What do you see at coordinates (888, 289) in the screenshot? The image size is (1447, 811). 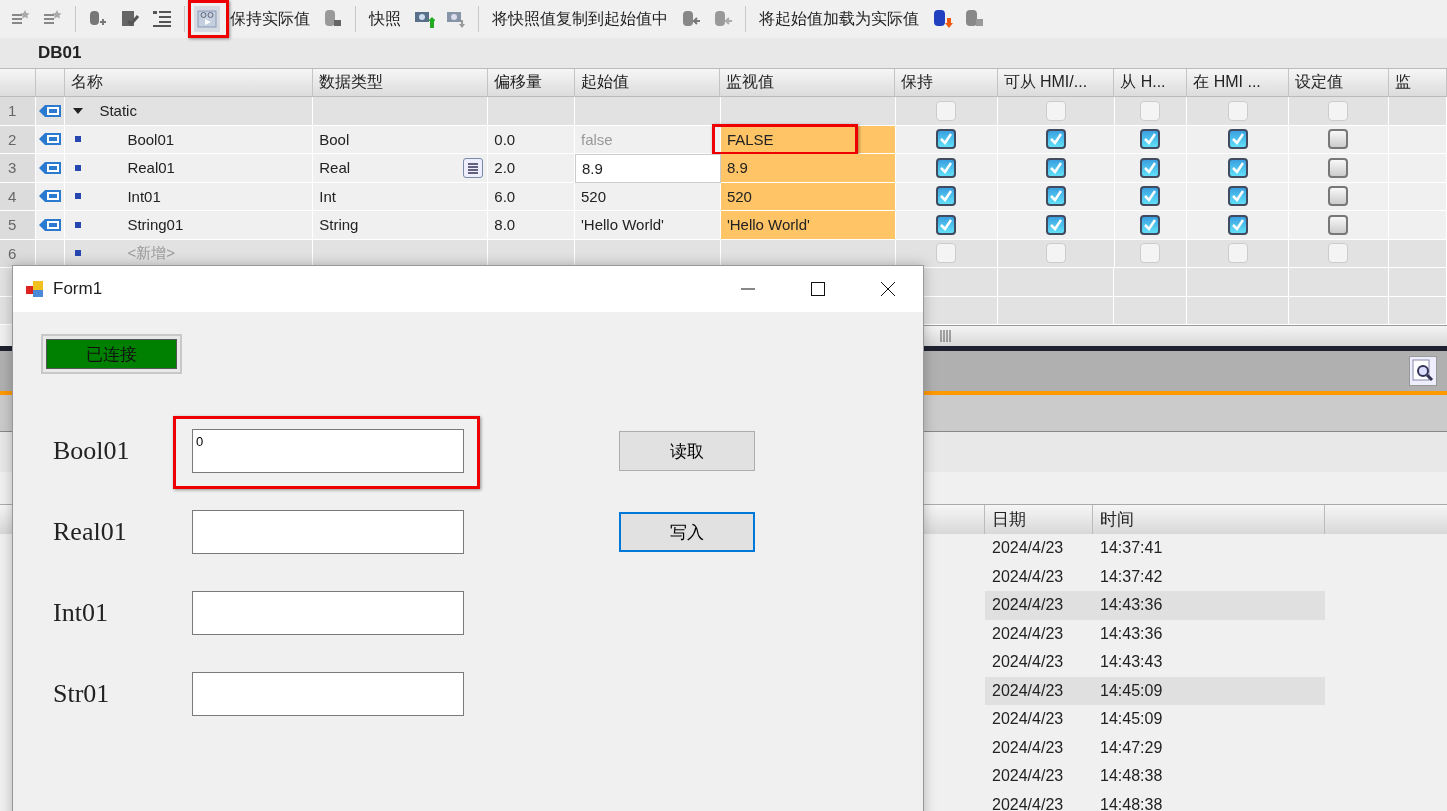 I see `close-icon` at bounding box center [888, 289].